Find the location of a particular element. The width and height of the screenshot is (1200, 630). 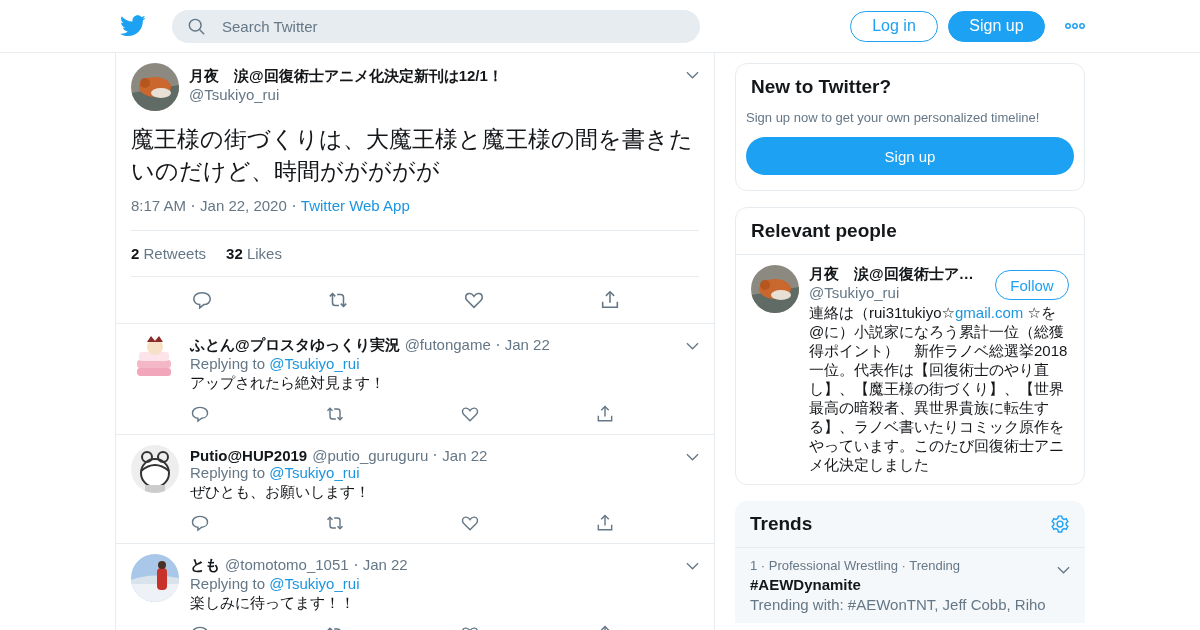

reply-text: 楽しみに待ってます！！ is located at coordinates (273, 603).